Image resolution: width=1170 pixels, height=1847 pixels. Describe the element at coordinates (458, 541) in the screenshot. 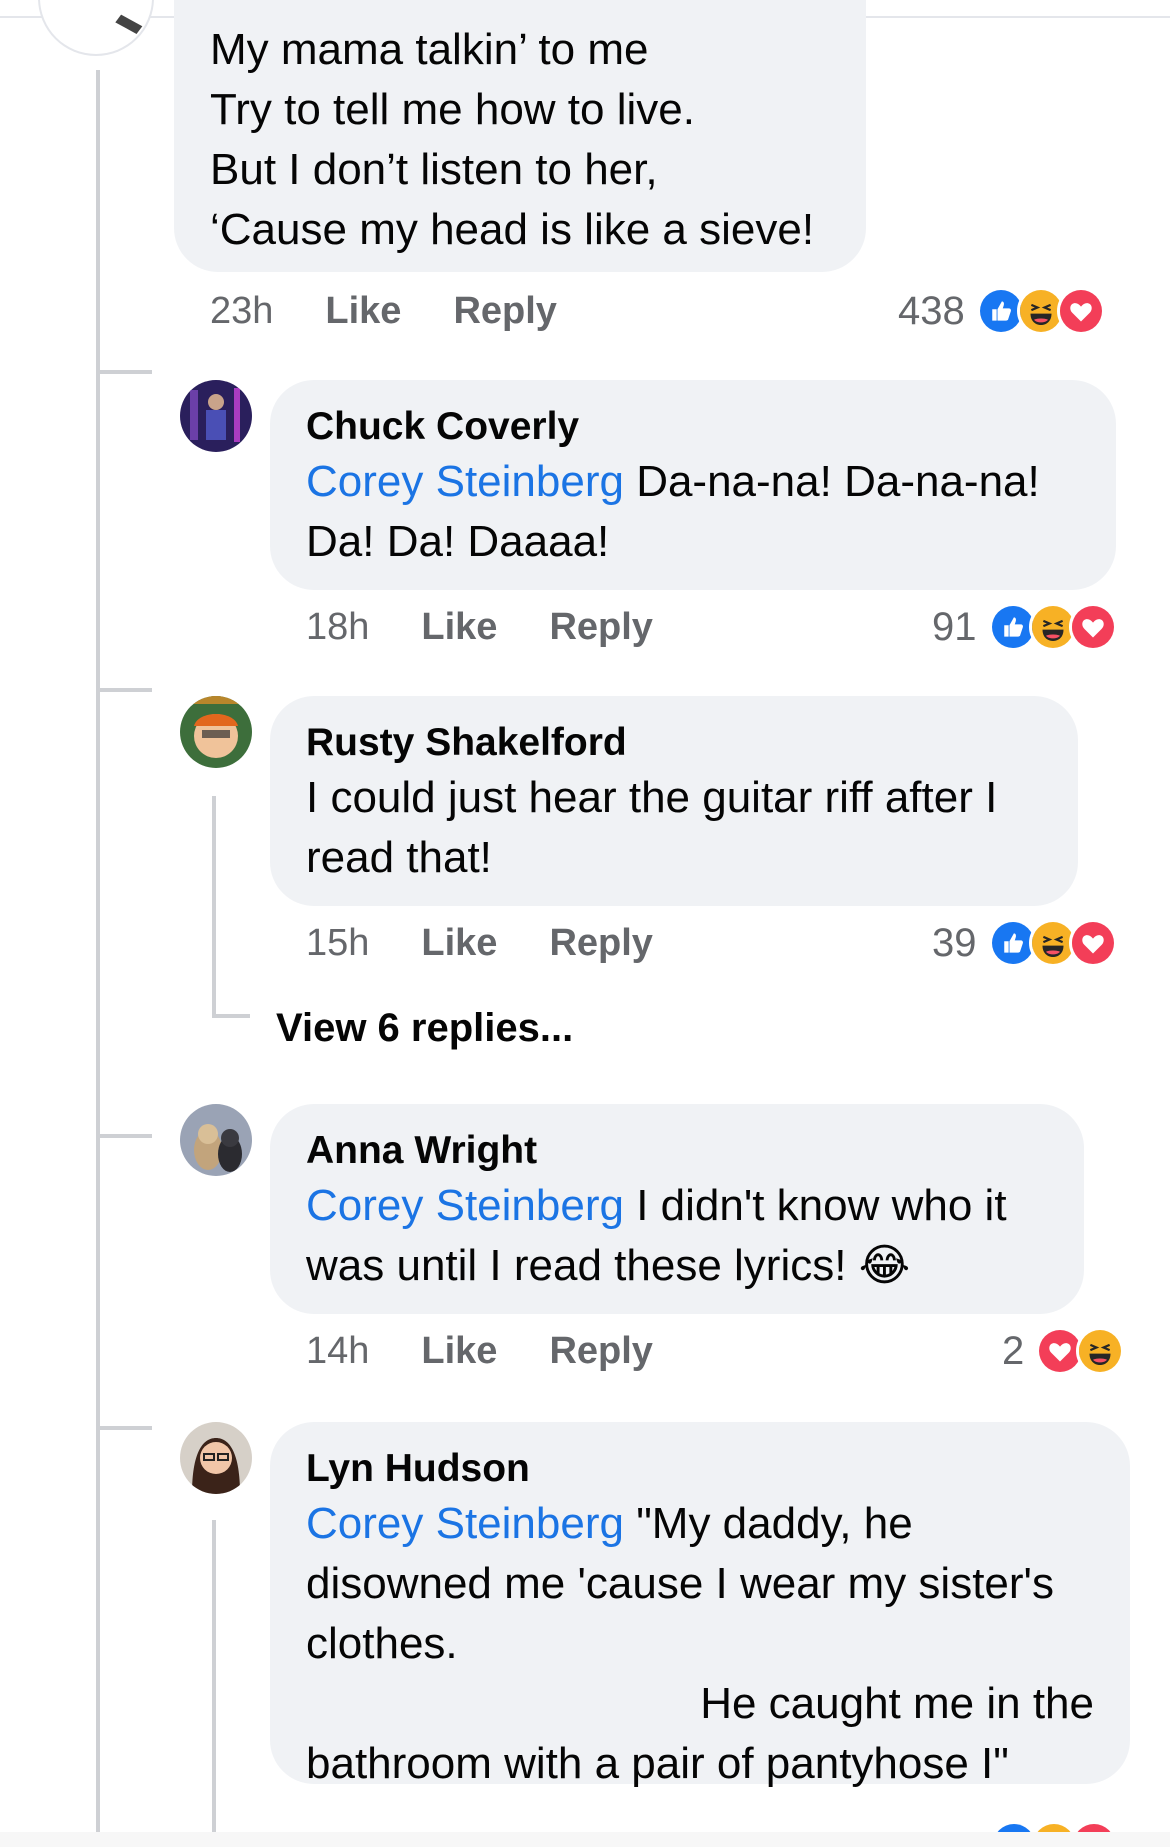

I see `comment-text-line: Da! Da! Daaaa!` at that location.